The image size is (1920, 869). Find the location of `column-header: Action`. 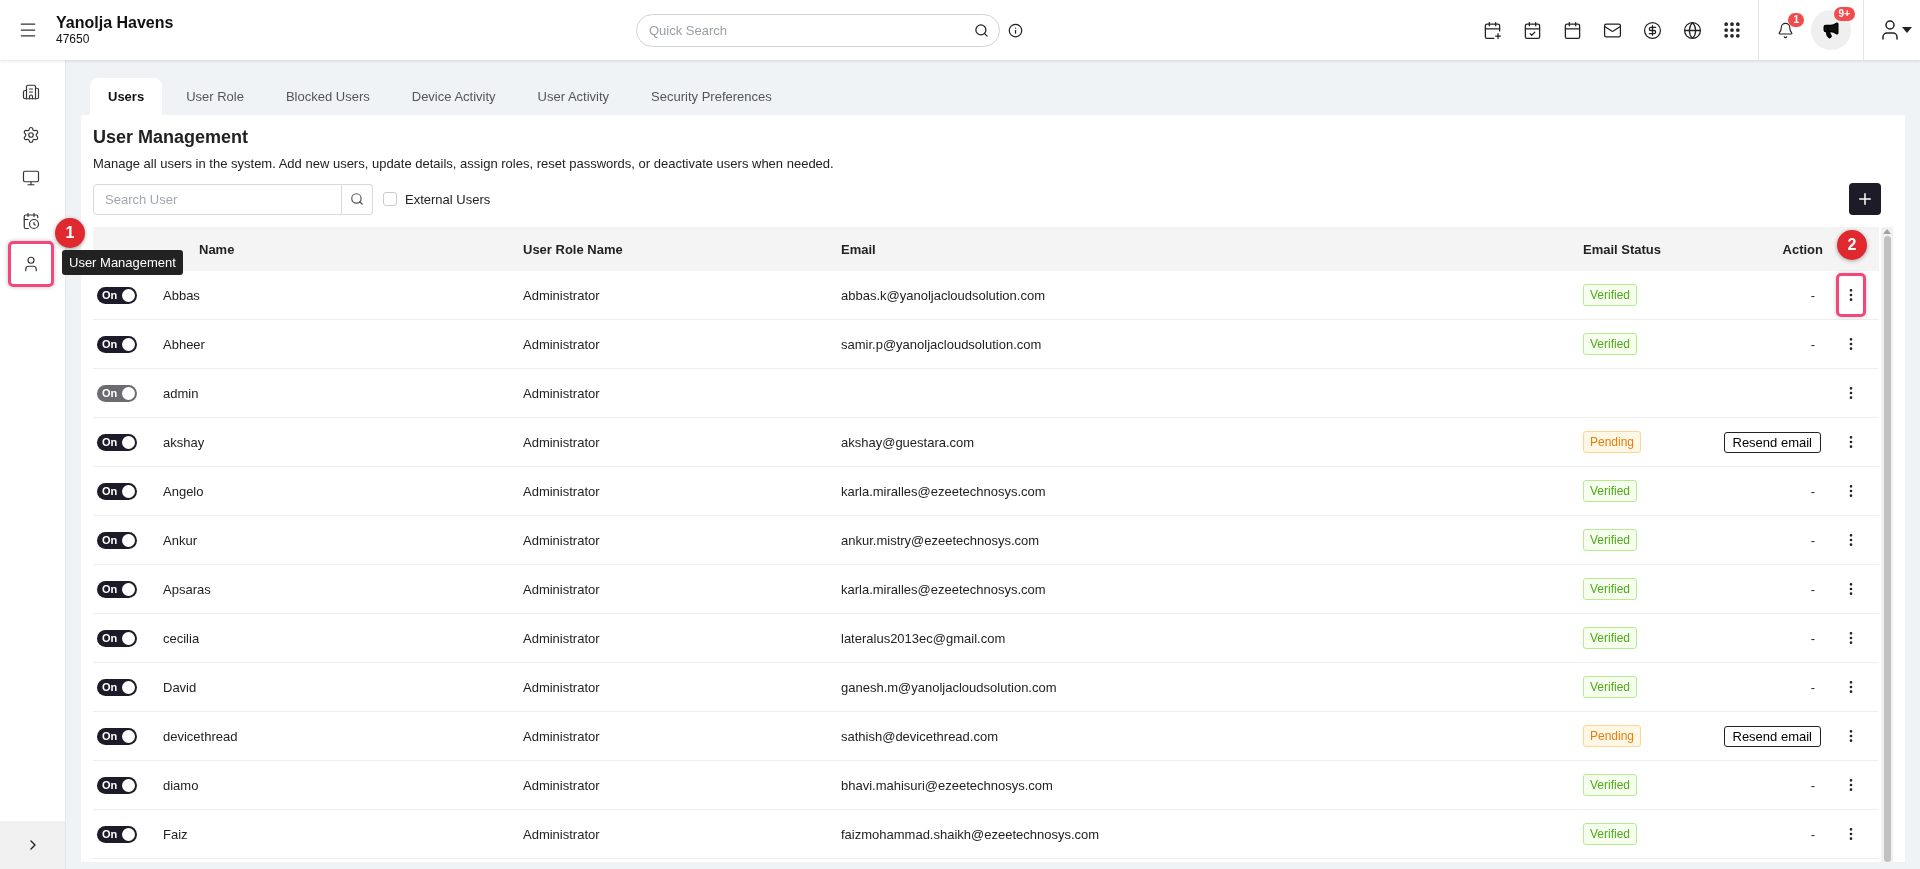

column-header: Action is located at coordinates (1802, 249).